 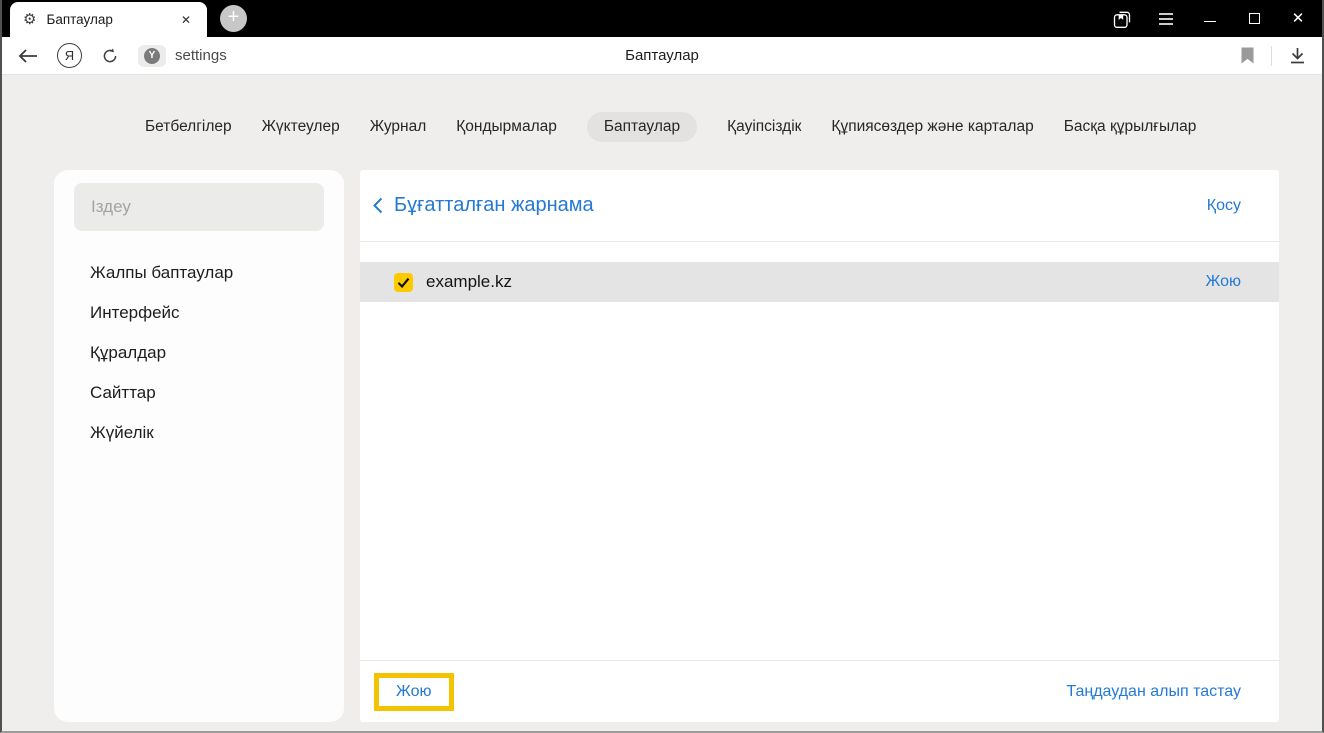 I want to click on toolbar-right, so click(x=1273, y=55).